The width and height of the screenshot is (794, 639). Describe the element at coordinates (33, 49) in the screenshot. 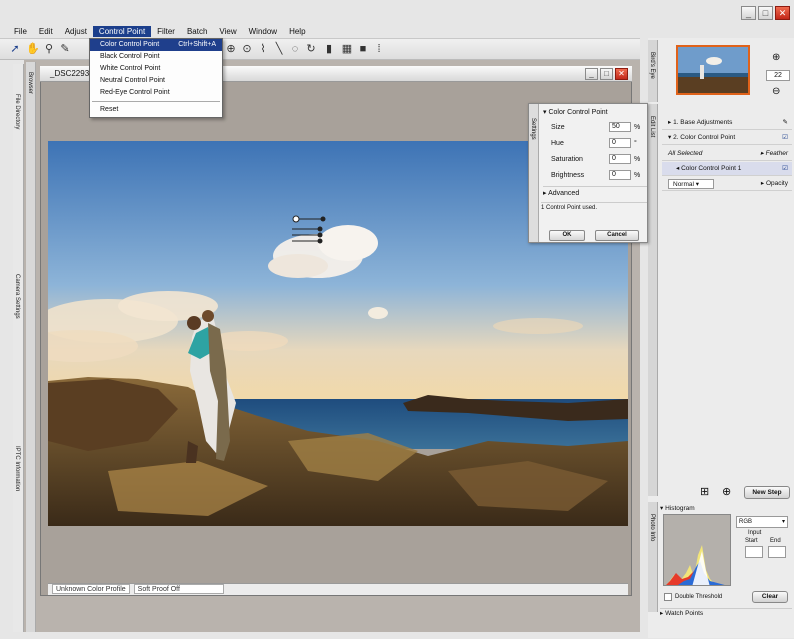

I see `hand-tool-icon: ✋` at that location.